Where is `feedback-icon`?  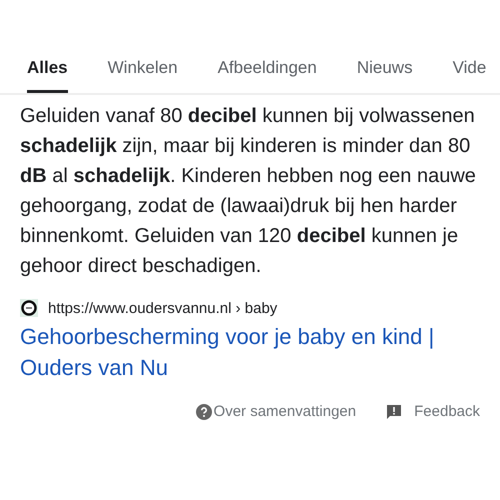
feedback-icon is located at coordinates (394, 412).